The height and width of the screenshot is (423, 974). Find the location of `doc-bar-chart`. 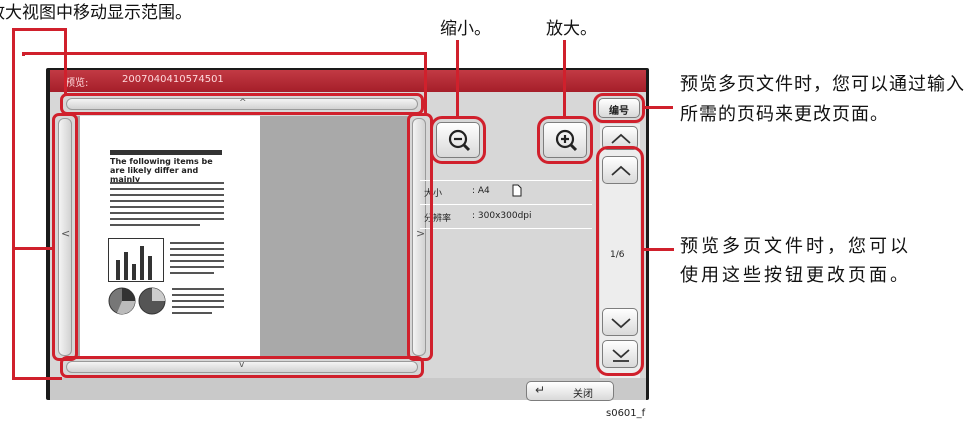

doc-bar-chart is located at coordinates (136, 260).